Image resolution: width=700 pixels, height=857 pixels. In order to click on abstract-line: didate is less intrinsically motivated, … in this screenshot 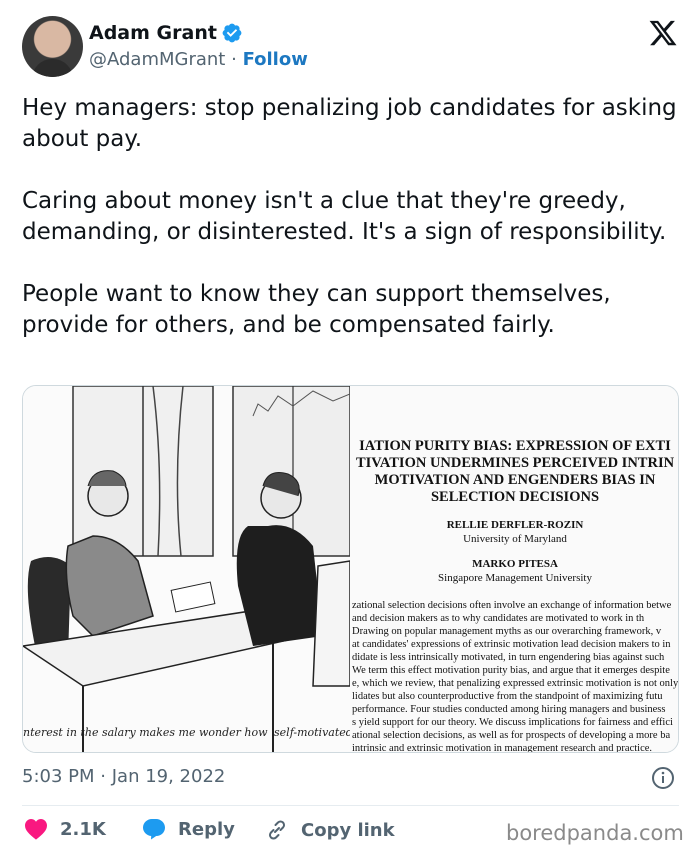, I will do `click(508, 657)`.